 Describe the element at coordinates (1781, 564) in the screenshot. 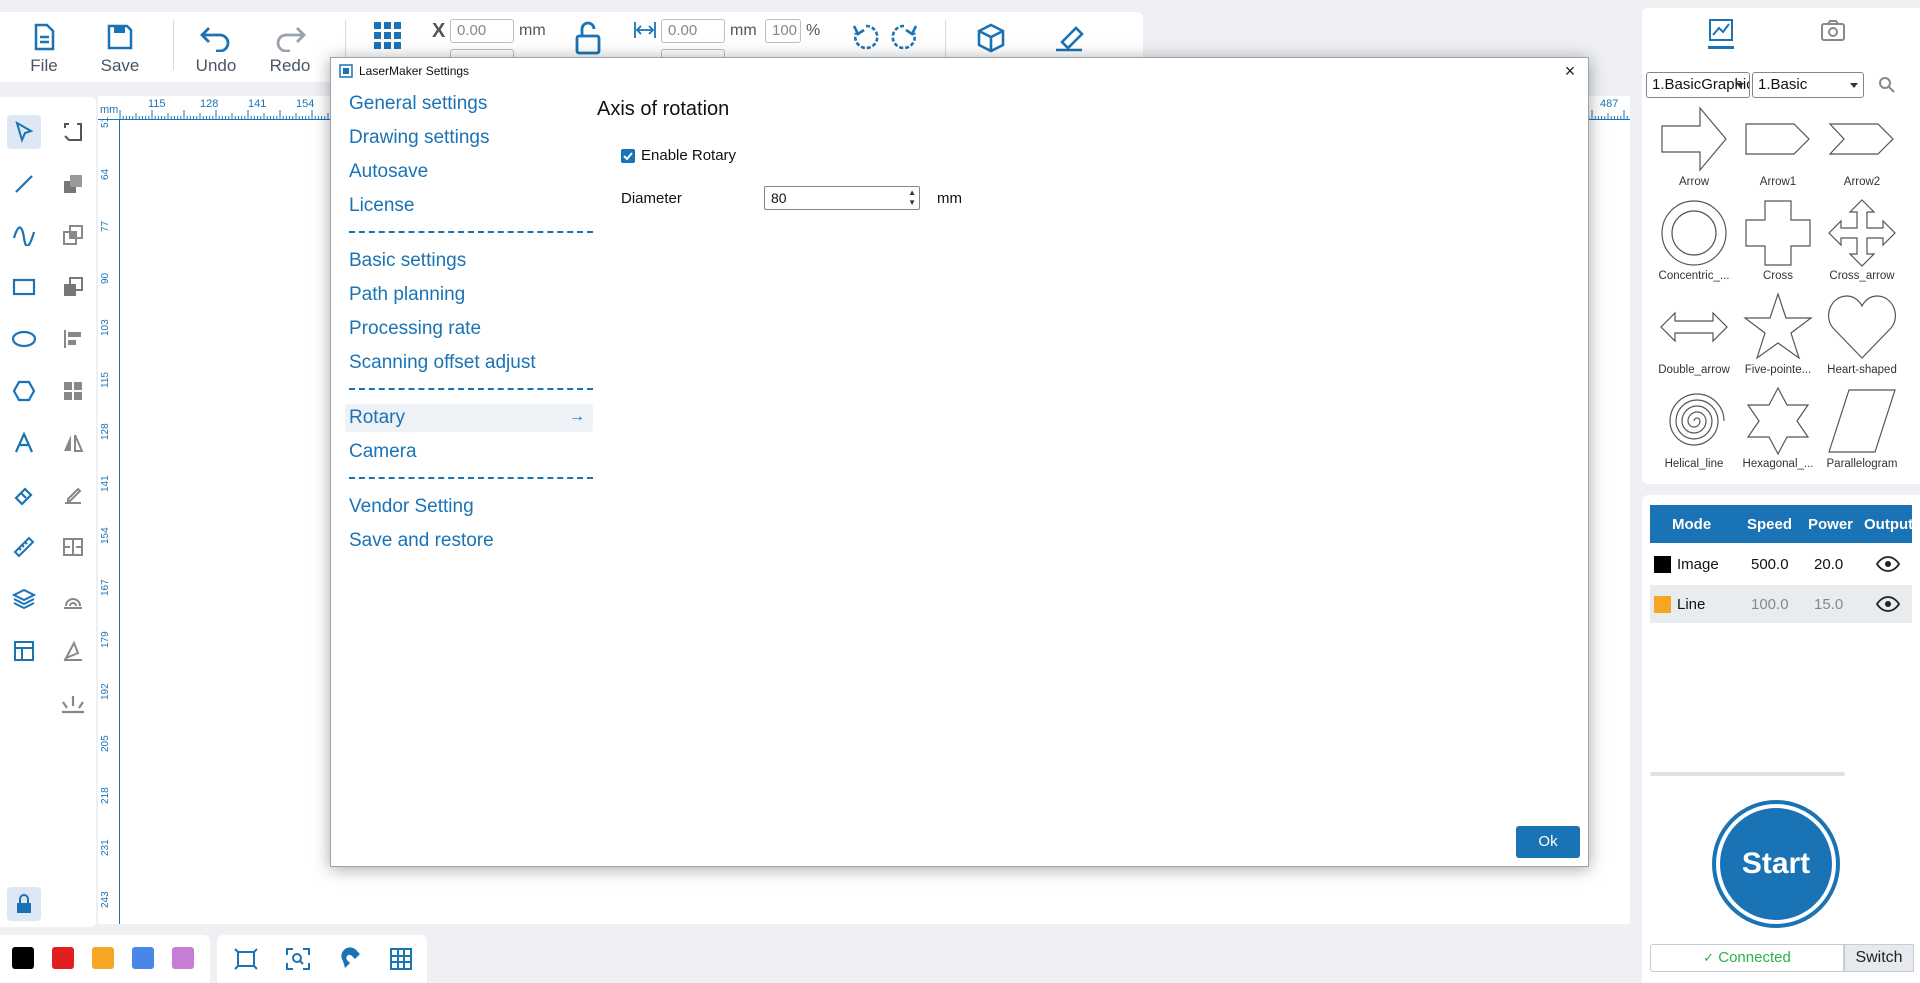

I see `layer-row-image: Image 500.0 20.0` at that location.